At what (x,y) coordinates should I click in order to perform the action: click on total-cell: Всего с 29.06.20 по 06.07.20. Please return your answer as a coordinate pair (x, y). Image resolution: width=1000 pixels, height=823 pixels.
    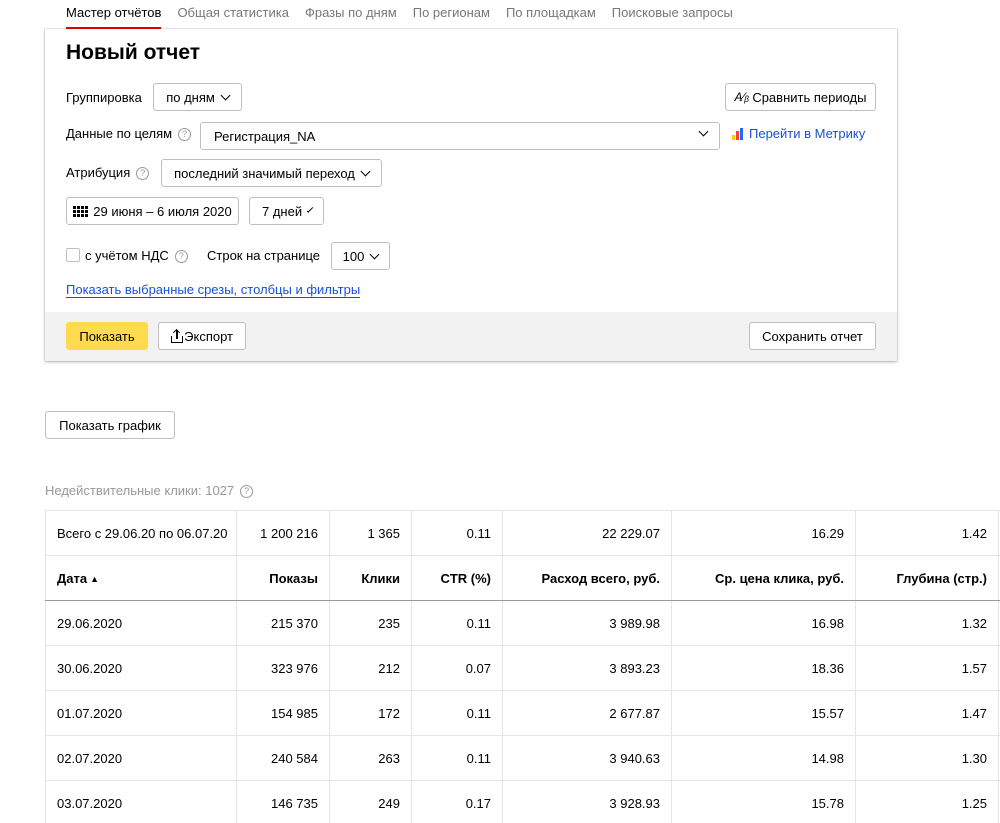
    Looking at the image, I should click on (141, 533).